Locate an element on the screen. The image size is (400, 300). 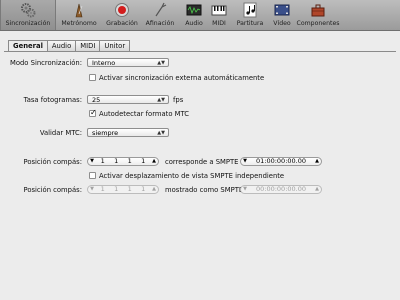
fps-label: fps is located at coordinates (178, 100).